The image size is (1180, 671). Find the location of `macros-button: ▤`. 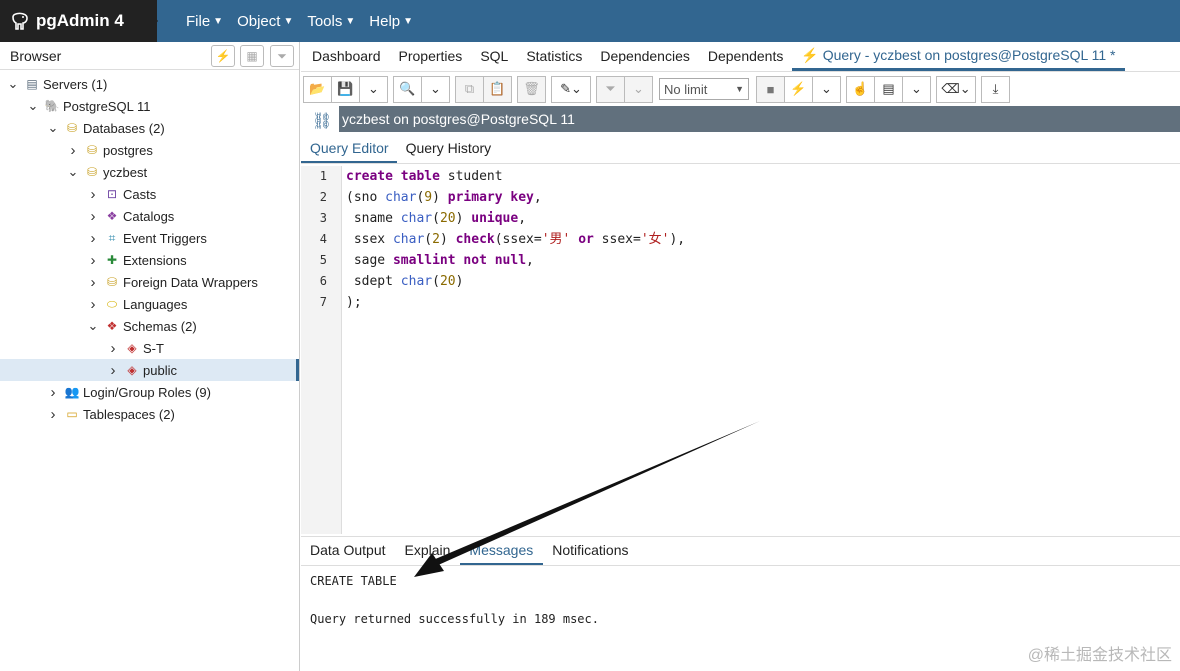

macros-button: ▤ is located at coordinates (888, 89).